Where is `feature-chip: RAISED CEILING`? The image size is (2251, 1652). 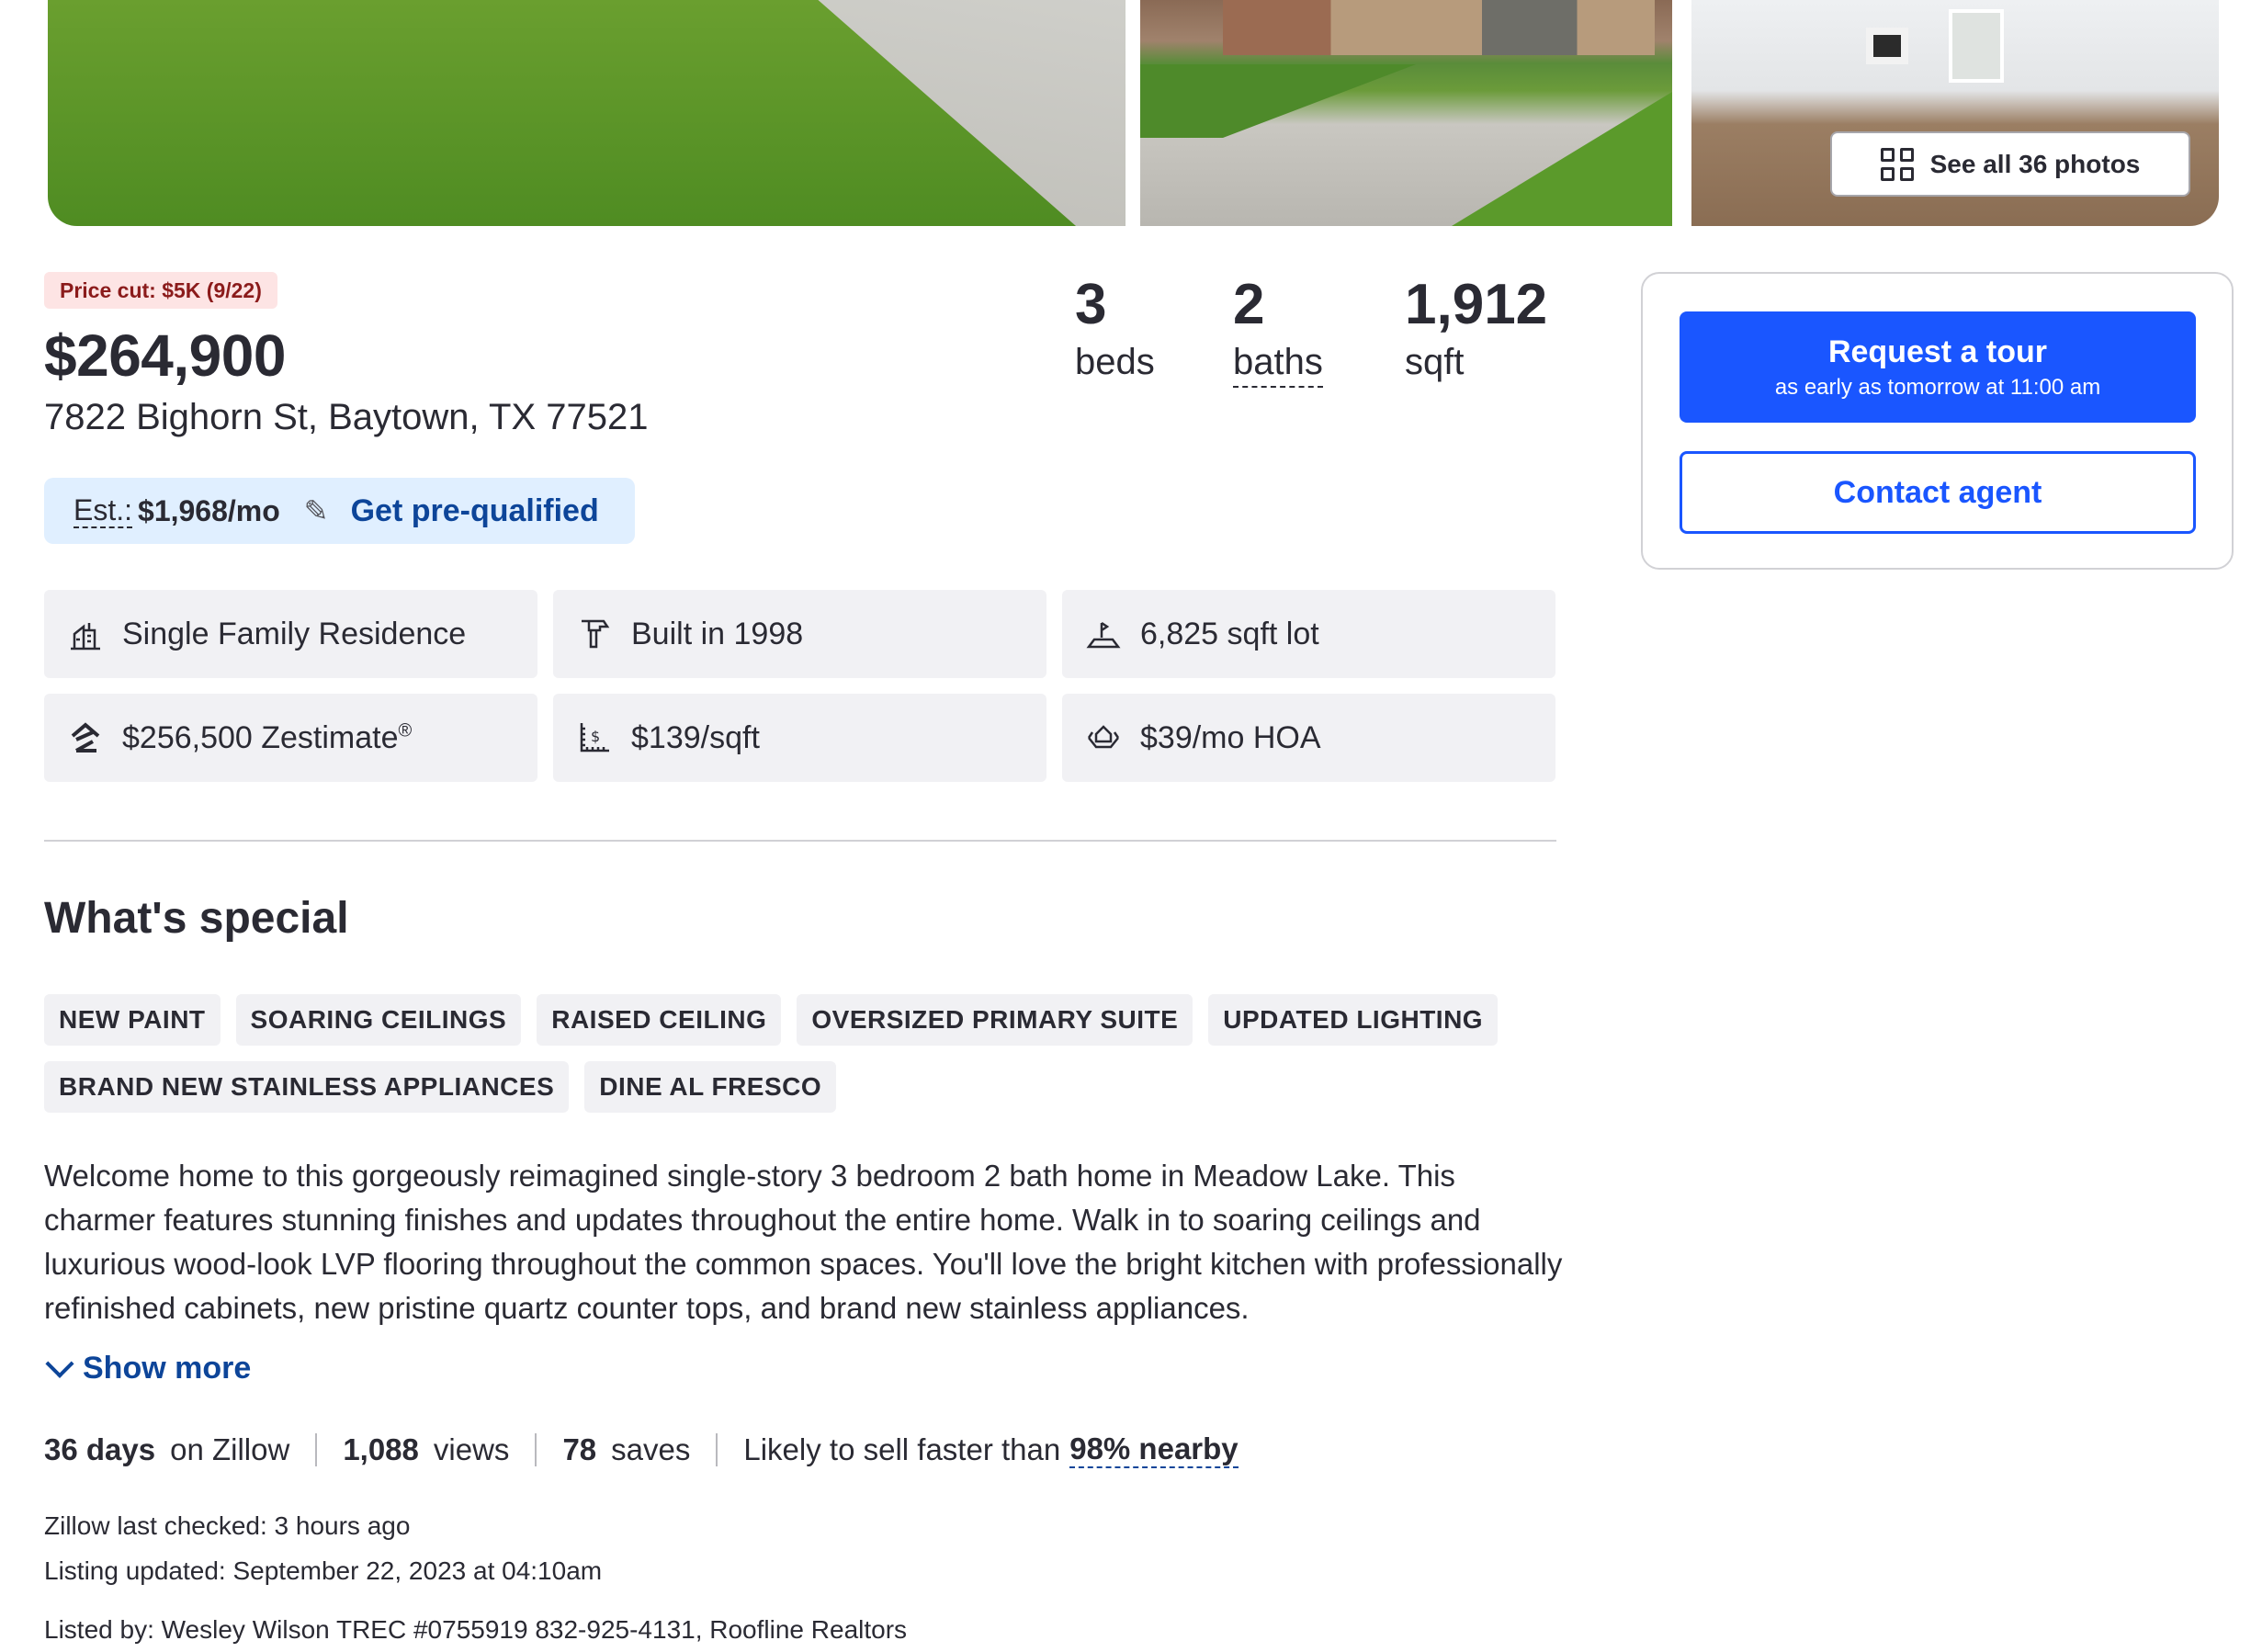 feature-chip: RAISED CEILING is located at coordinates (659, 1020).